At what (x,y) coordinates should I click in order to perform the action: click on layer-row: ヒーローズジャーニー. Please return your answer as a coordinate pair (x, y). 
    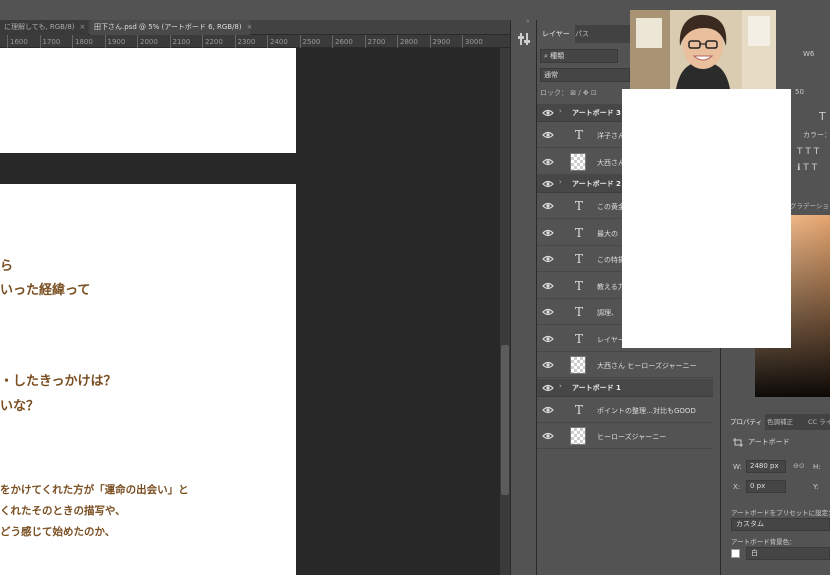
    Looking at the image, I should click on (625, 436).